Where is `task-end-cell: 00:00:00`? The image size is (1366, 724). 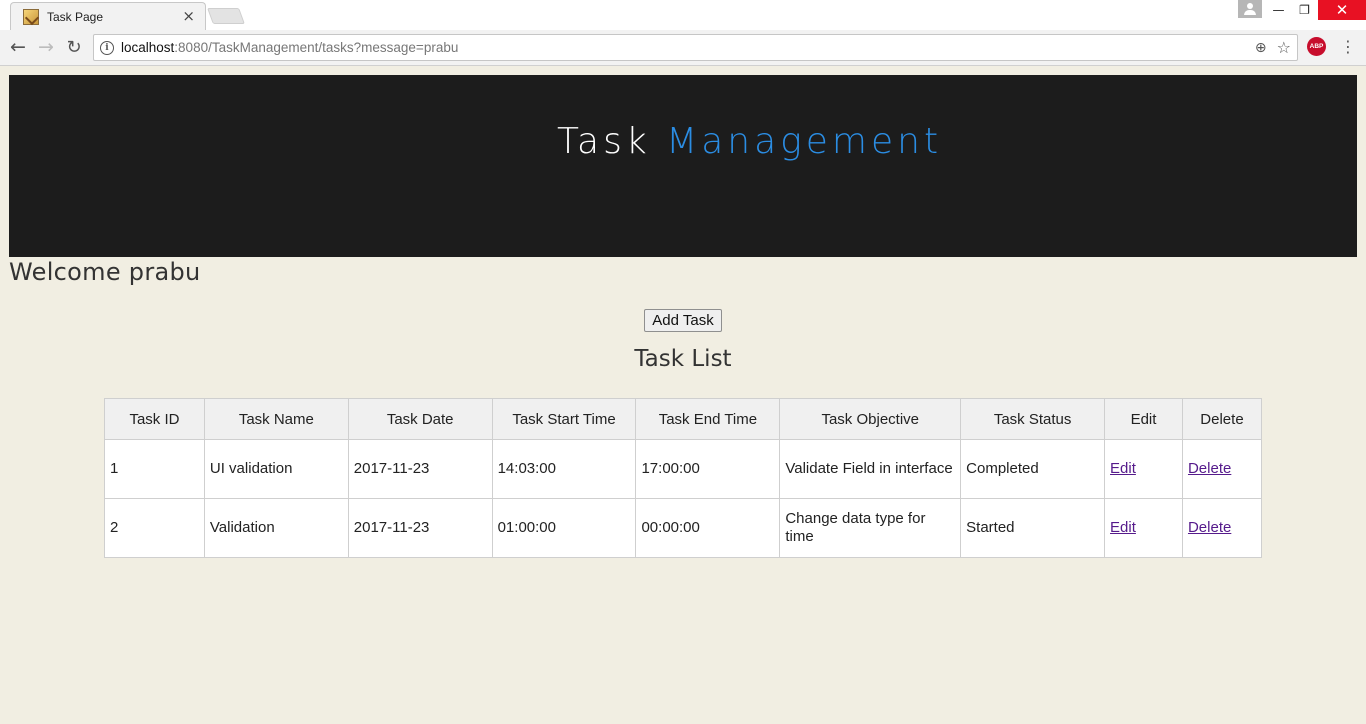 task-end-cell: 00:00:00 is located at coordinates (708, 528).